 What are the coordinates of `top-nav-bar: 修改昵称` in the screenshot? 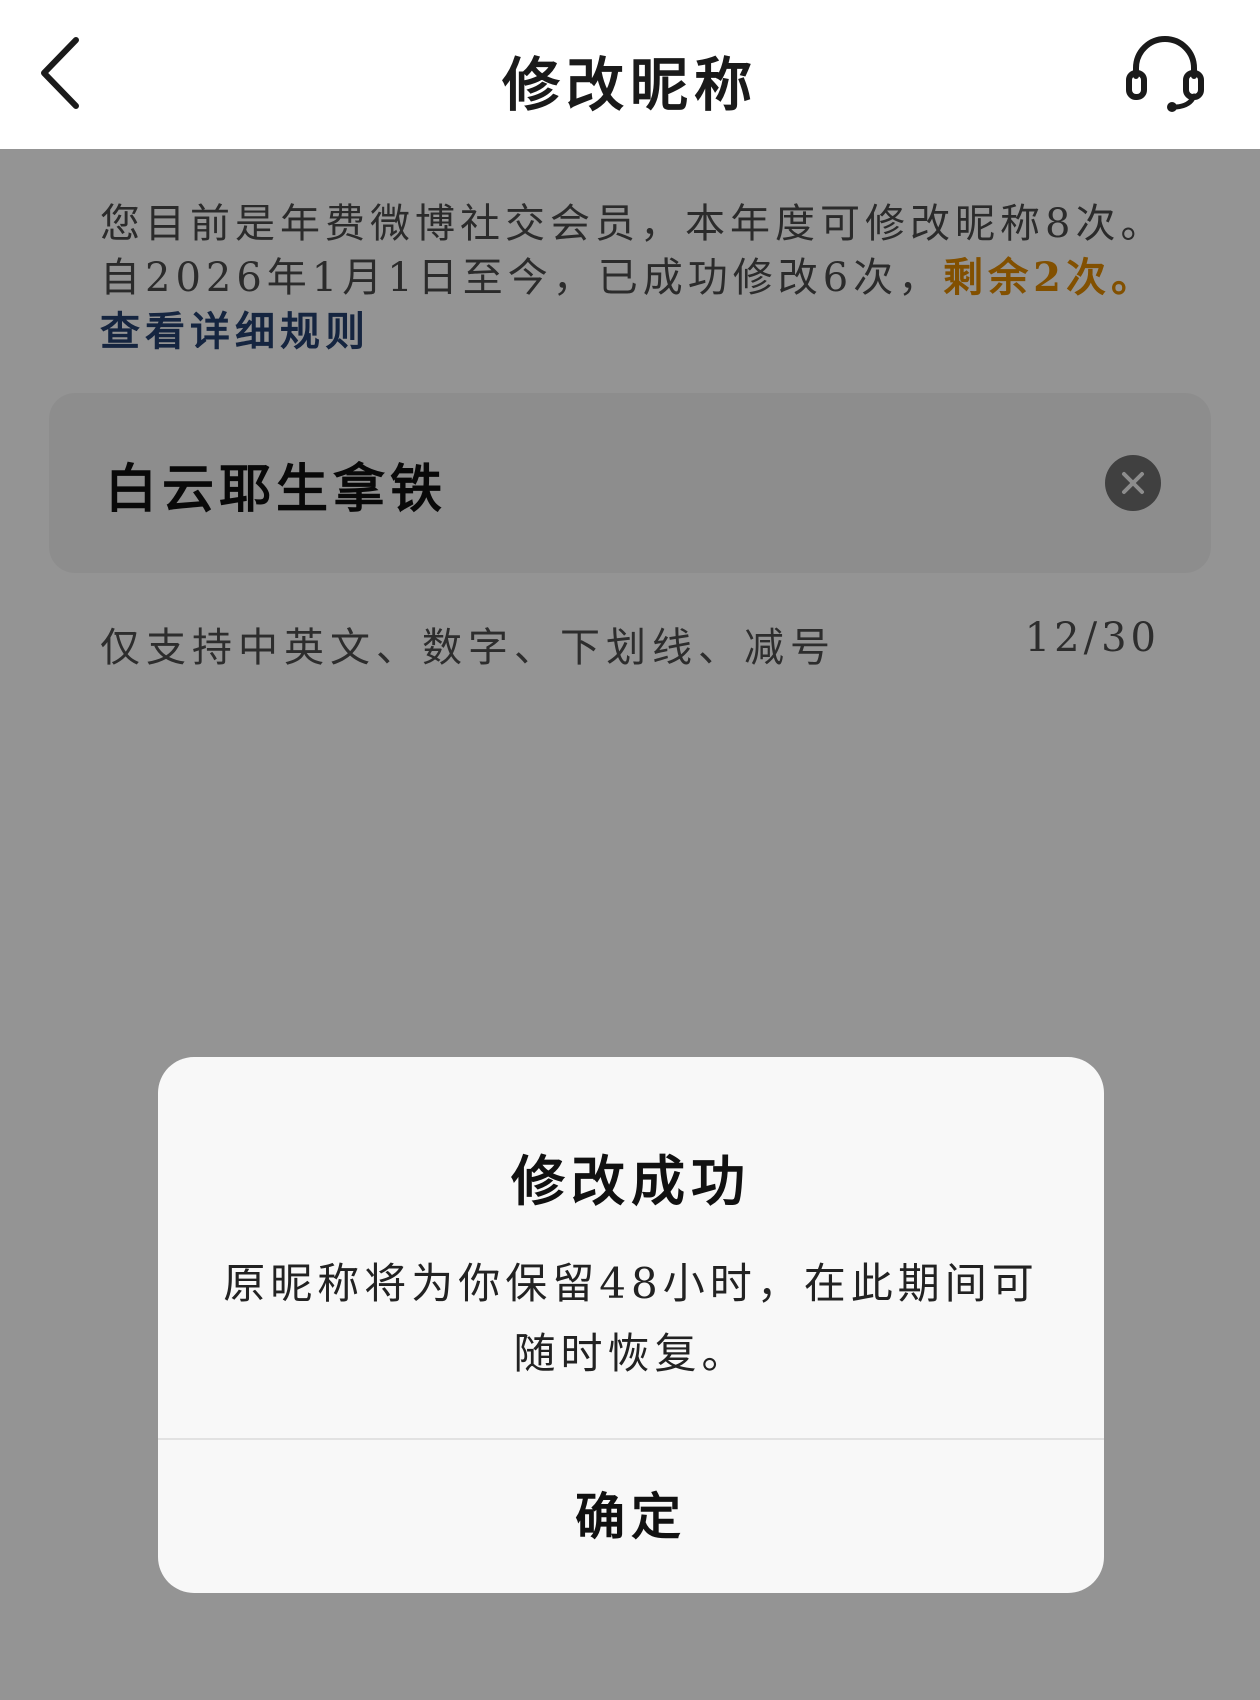 It's located at (630, 74).